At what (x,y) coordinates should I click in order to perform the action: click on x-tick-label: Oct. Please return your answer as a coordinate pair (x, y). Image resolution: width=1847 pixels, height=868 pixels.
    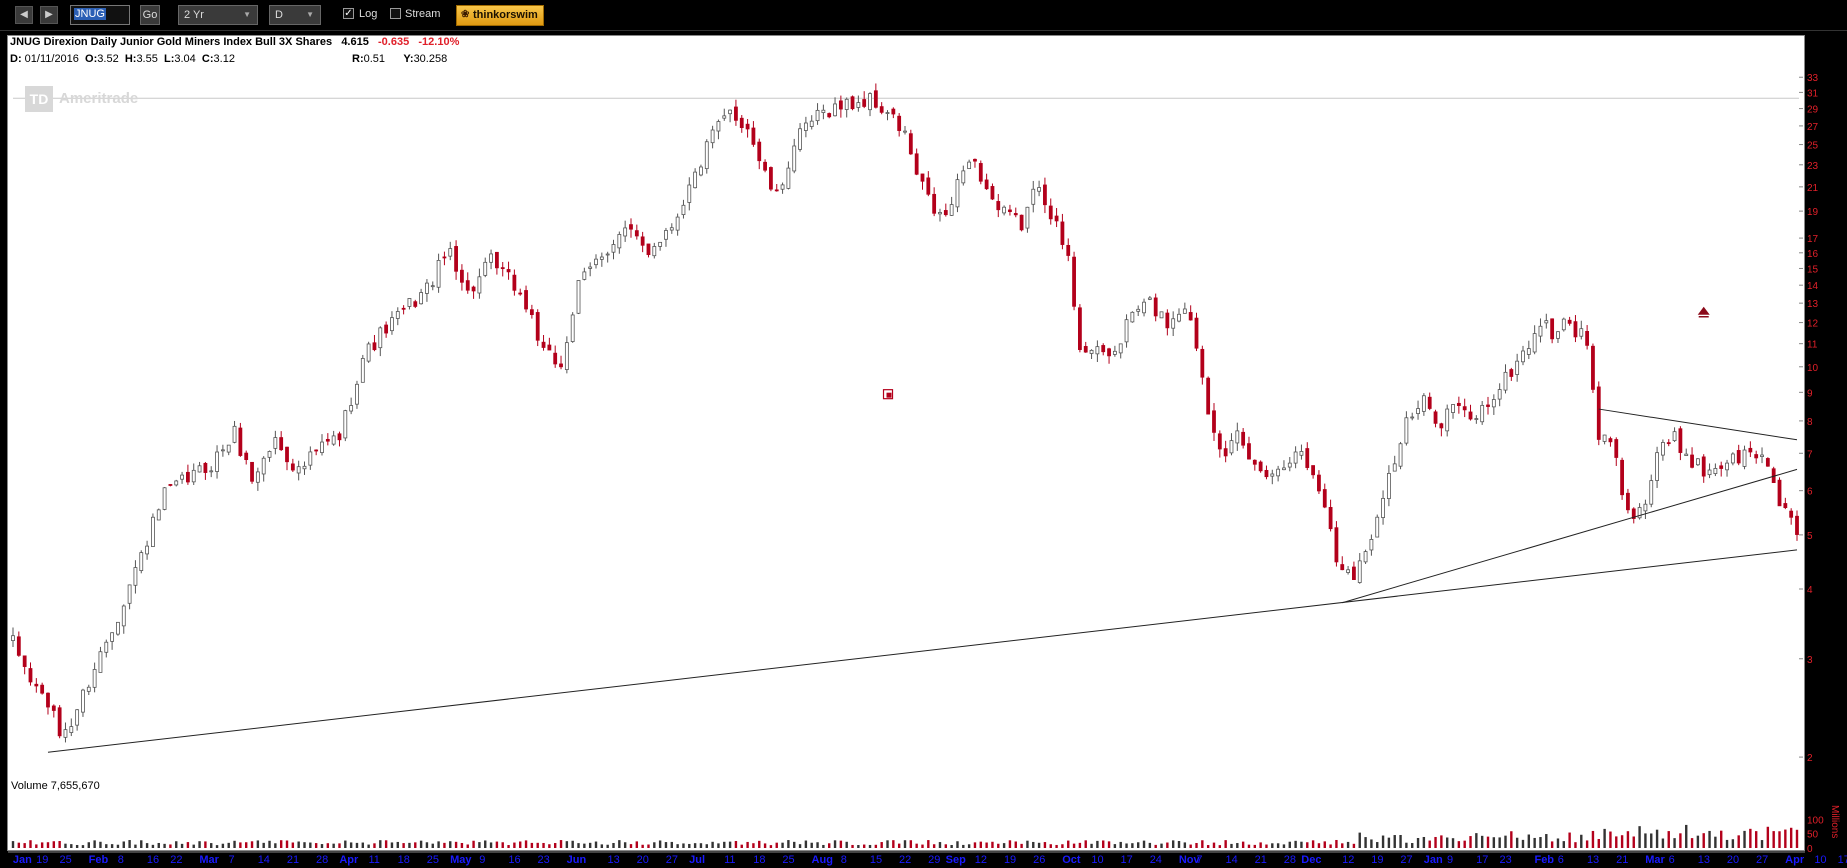
    Looking at the image, I should click on (1071, 860).